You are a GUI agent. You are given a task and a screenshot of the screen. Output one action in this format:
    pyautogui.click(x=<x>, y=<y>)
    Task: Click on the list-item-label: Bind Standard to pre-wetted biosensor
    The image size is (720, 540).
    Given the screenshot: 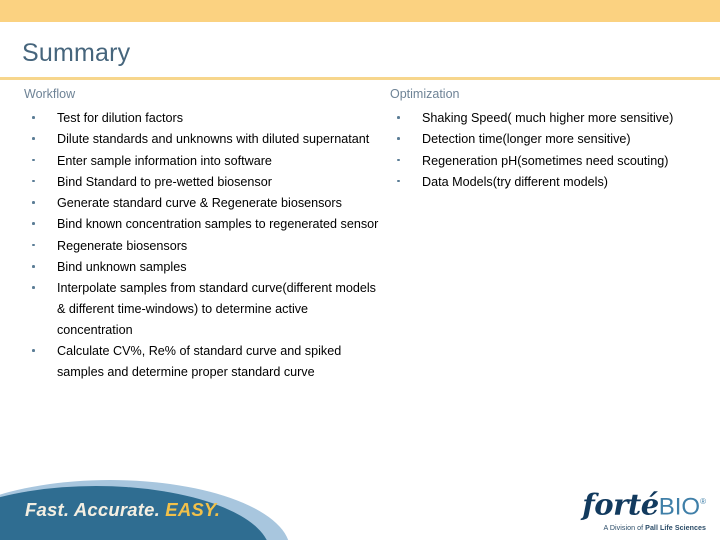 What is the action you would take?
    pyautogui.click(x=164, y=181)
    